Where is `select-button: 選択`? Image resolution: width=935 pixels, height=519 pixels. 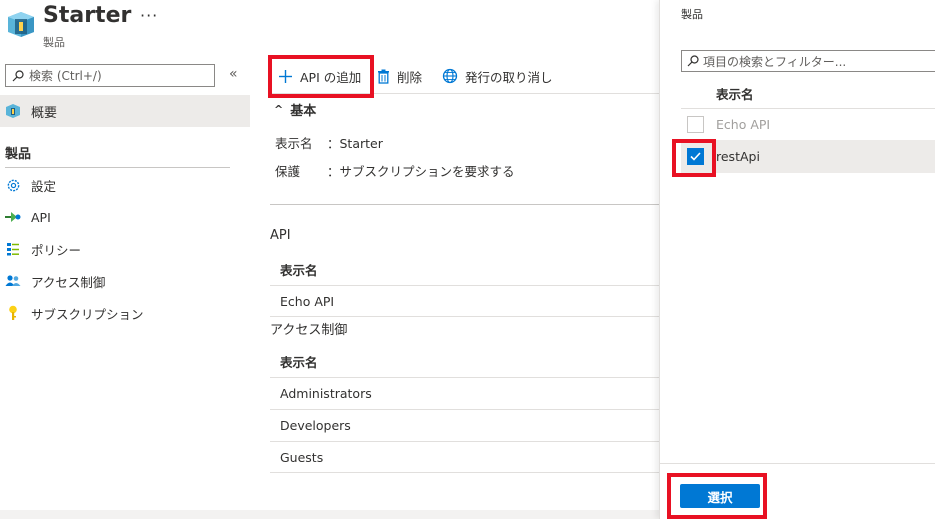 select-button: 選択 is located at coordinates (720, 496).